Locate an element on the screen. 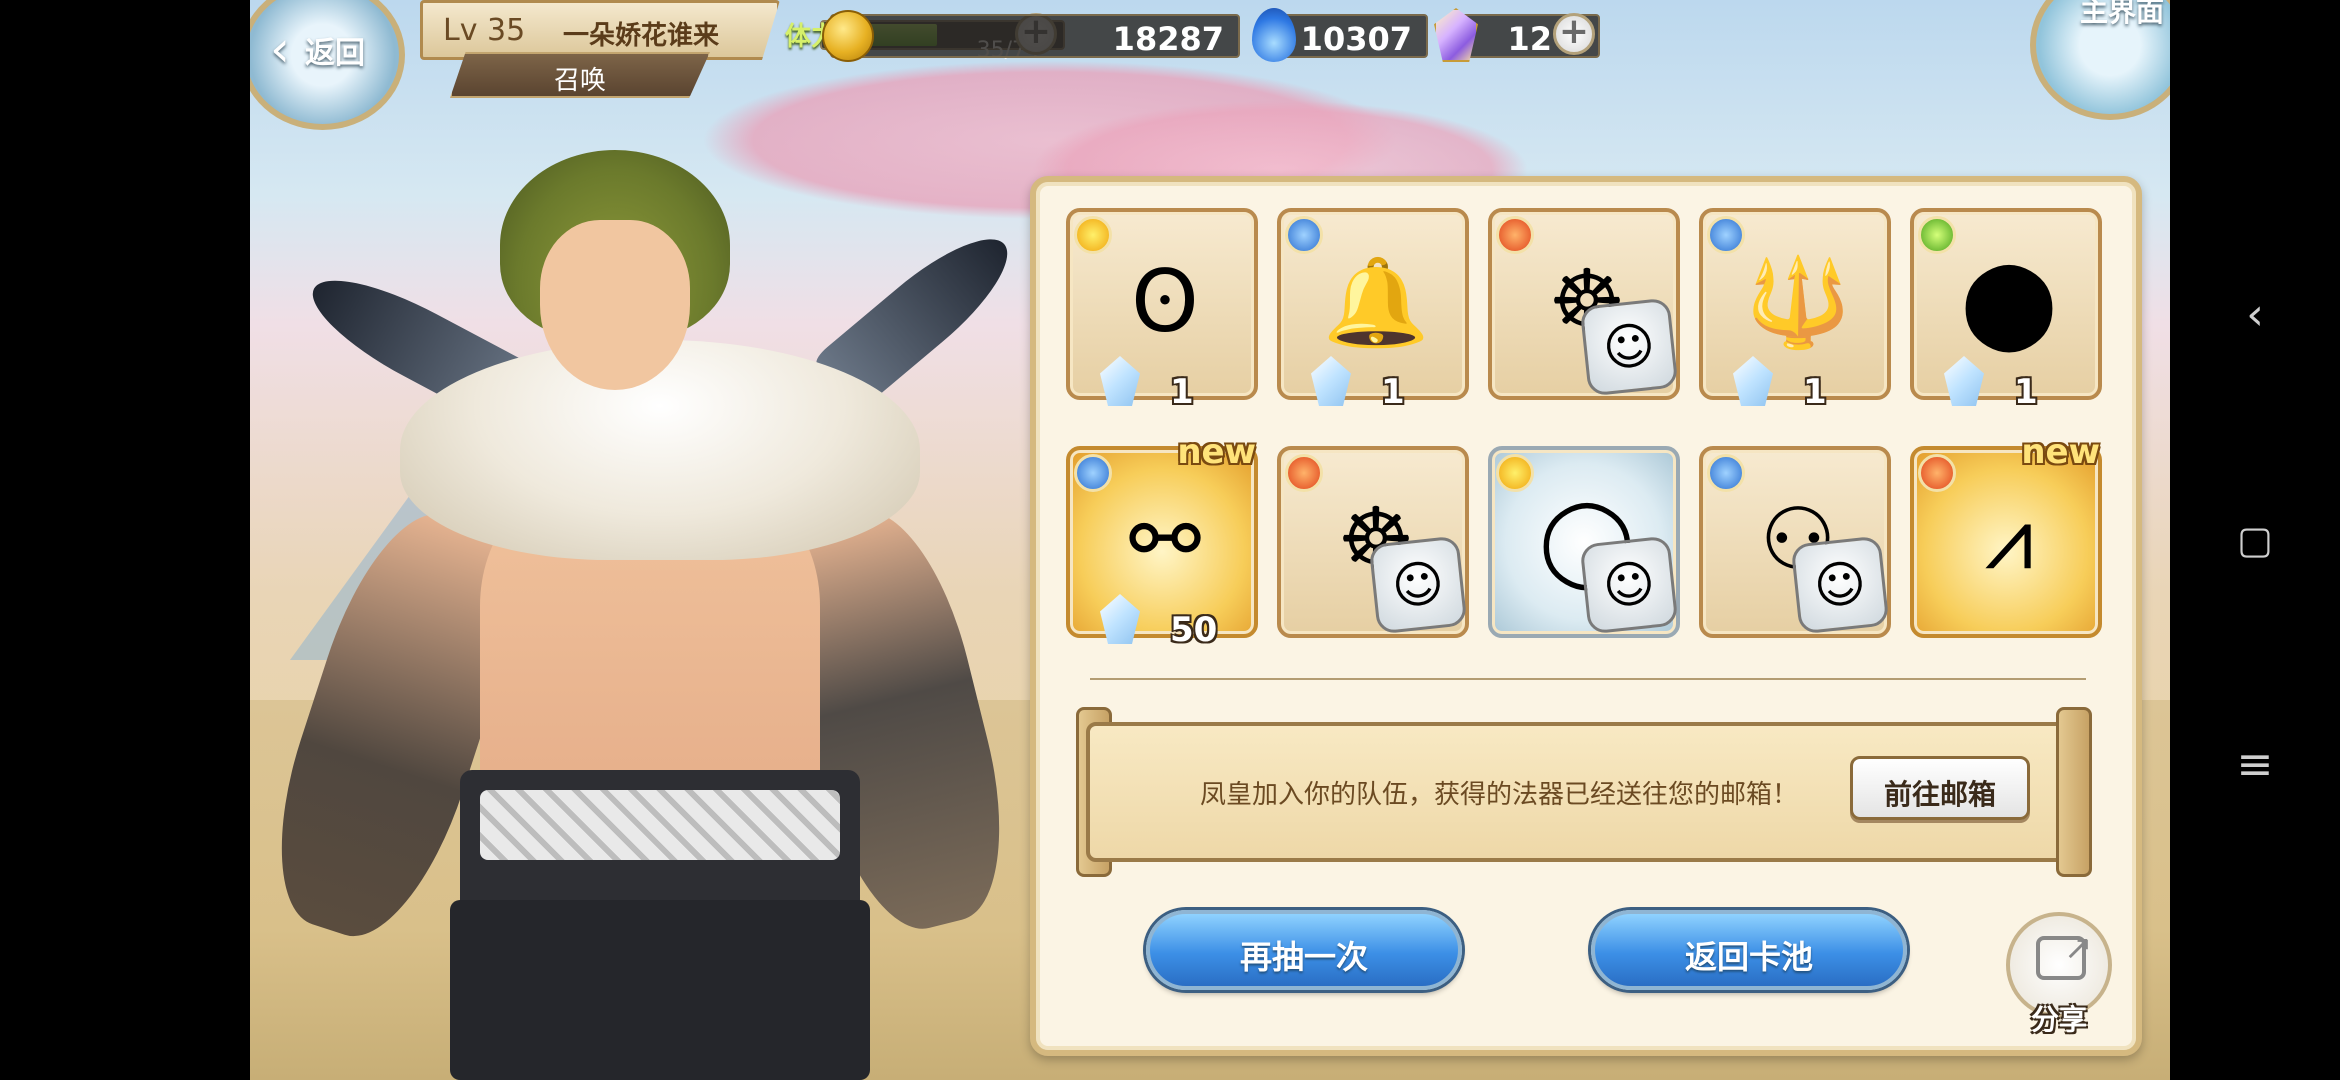 The image size is (2340, 1080). item-artwork: 🔔 is located at coordinates (1376, 302).